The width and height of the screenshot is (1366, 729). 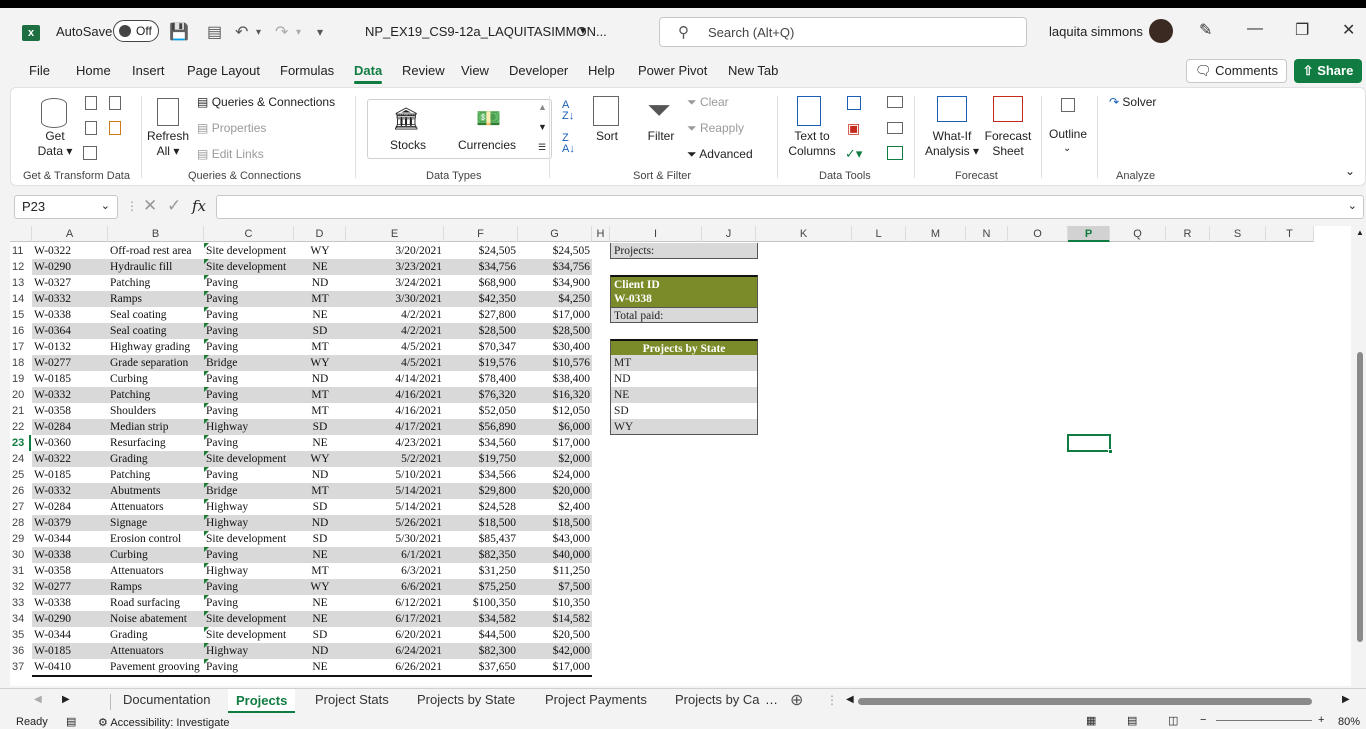 I want to click on table-cell: W-0358, so click(x=70, y=411).